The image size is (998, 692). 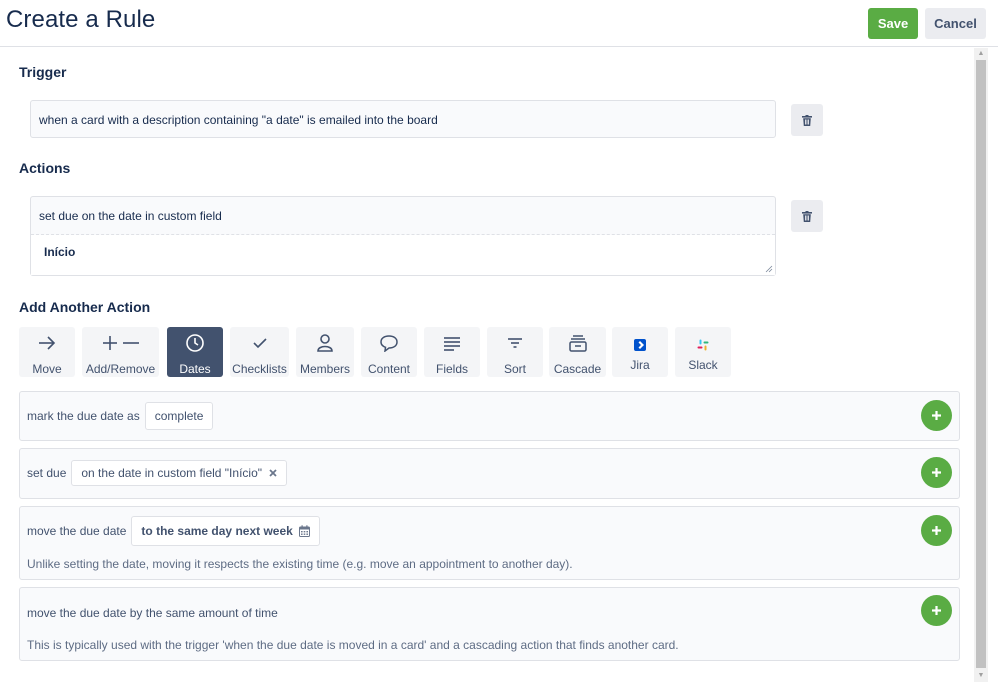 What do you see at coordinates (179, 416) in the screenshot?
I see `complete-select: complete` at bounding box center [179, 416].